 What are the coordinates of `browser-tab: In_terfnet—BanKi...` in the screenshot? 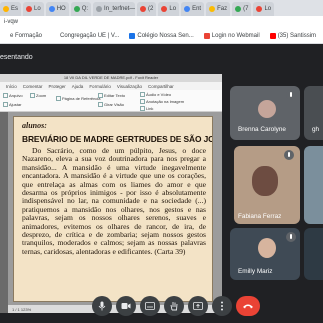 It's located at (114, 9).